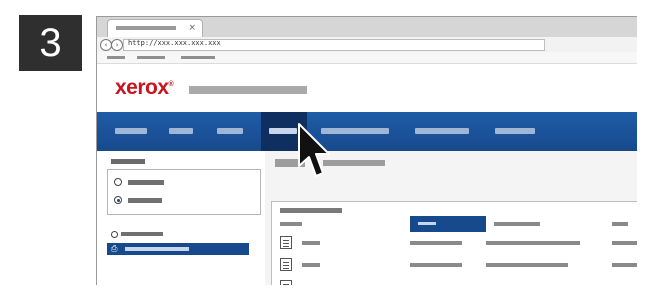  What do you see at coordinates (181, 218) in the screenshot?
I see `sidebar: ⎙` at bounding box center [181, 218].